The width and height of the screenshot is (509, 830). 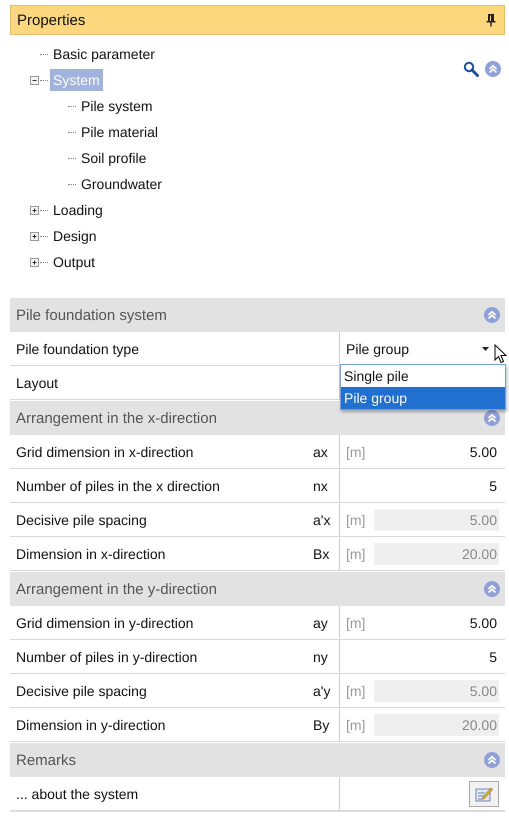 What do you see at coordinates (91, 315) in the screenshot?
I see `section-title: Pile foundation system` at bounding box center [91, 315].